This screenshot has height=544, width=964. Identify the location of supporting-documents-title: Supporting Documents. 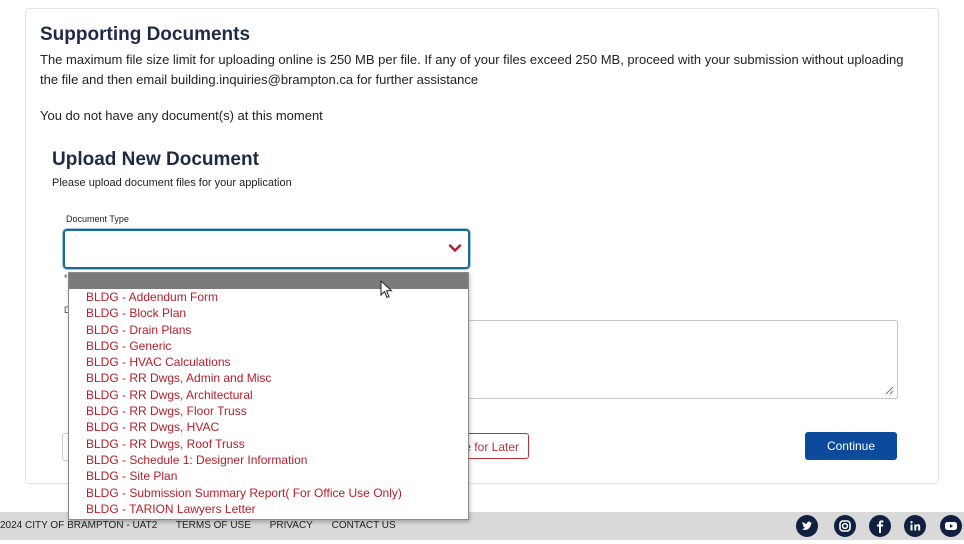
(145, 34).